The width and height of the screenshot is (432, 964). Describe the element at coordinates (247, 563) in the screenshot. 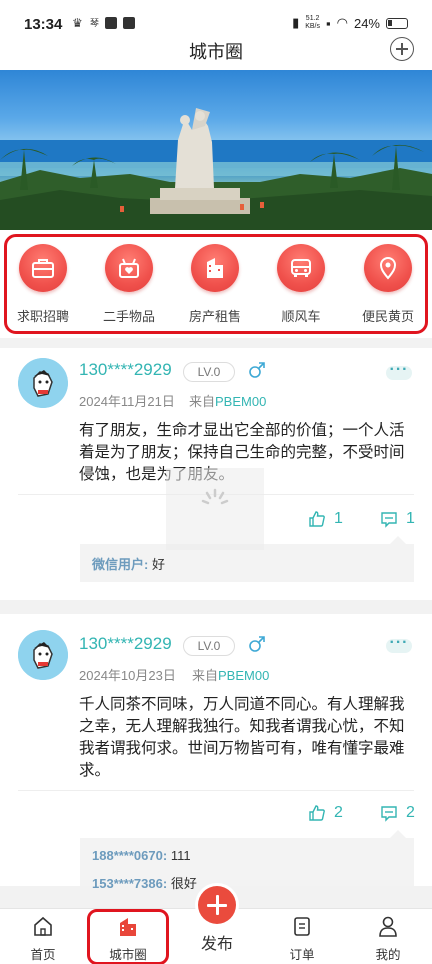

I see `comment-item: 微信用户: 好` at that location.